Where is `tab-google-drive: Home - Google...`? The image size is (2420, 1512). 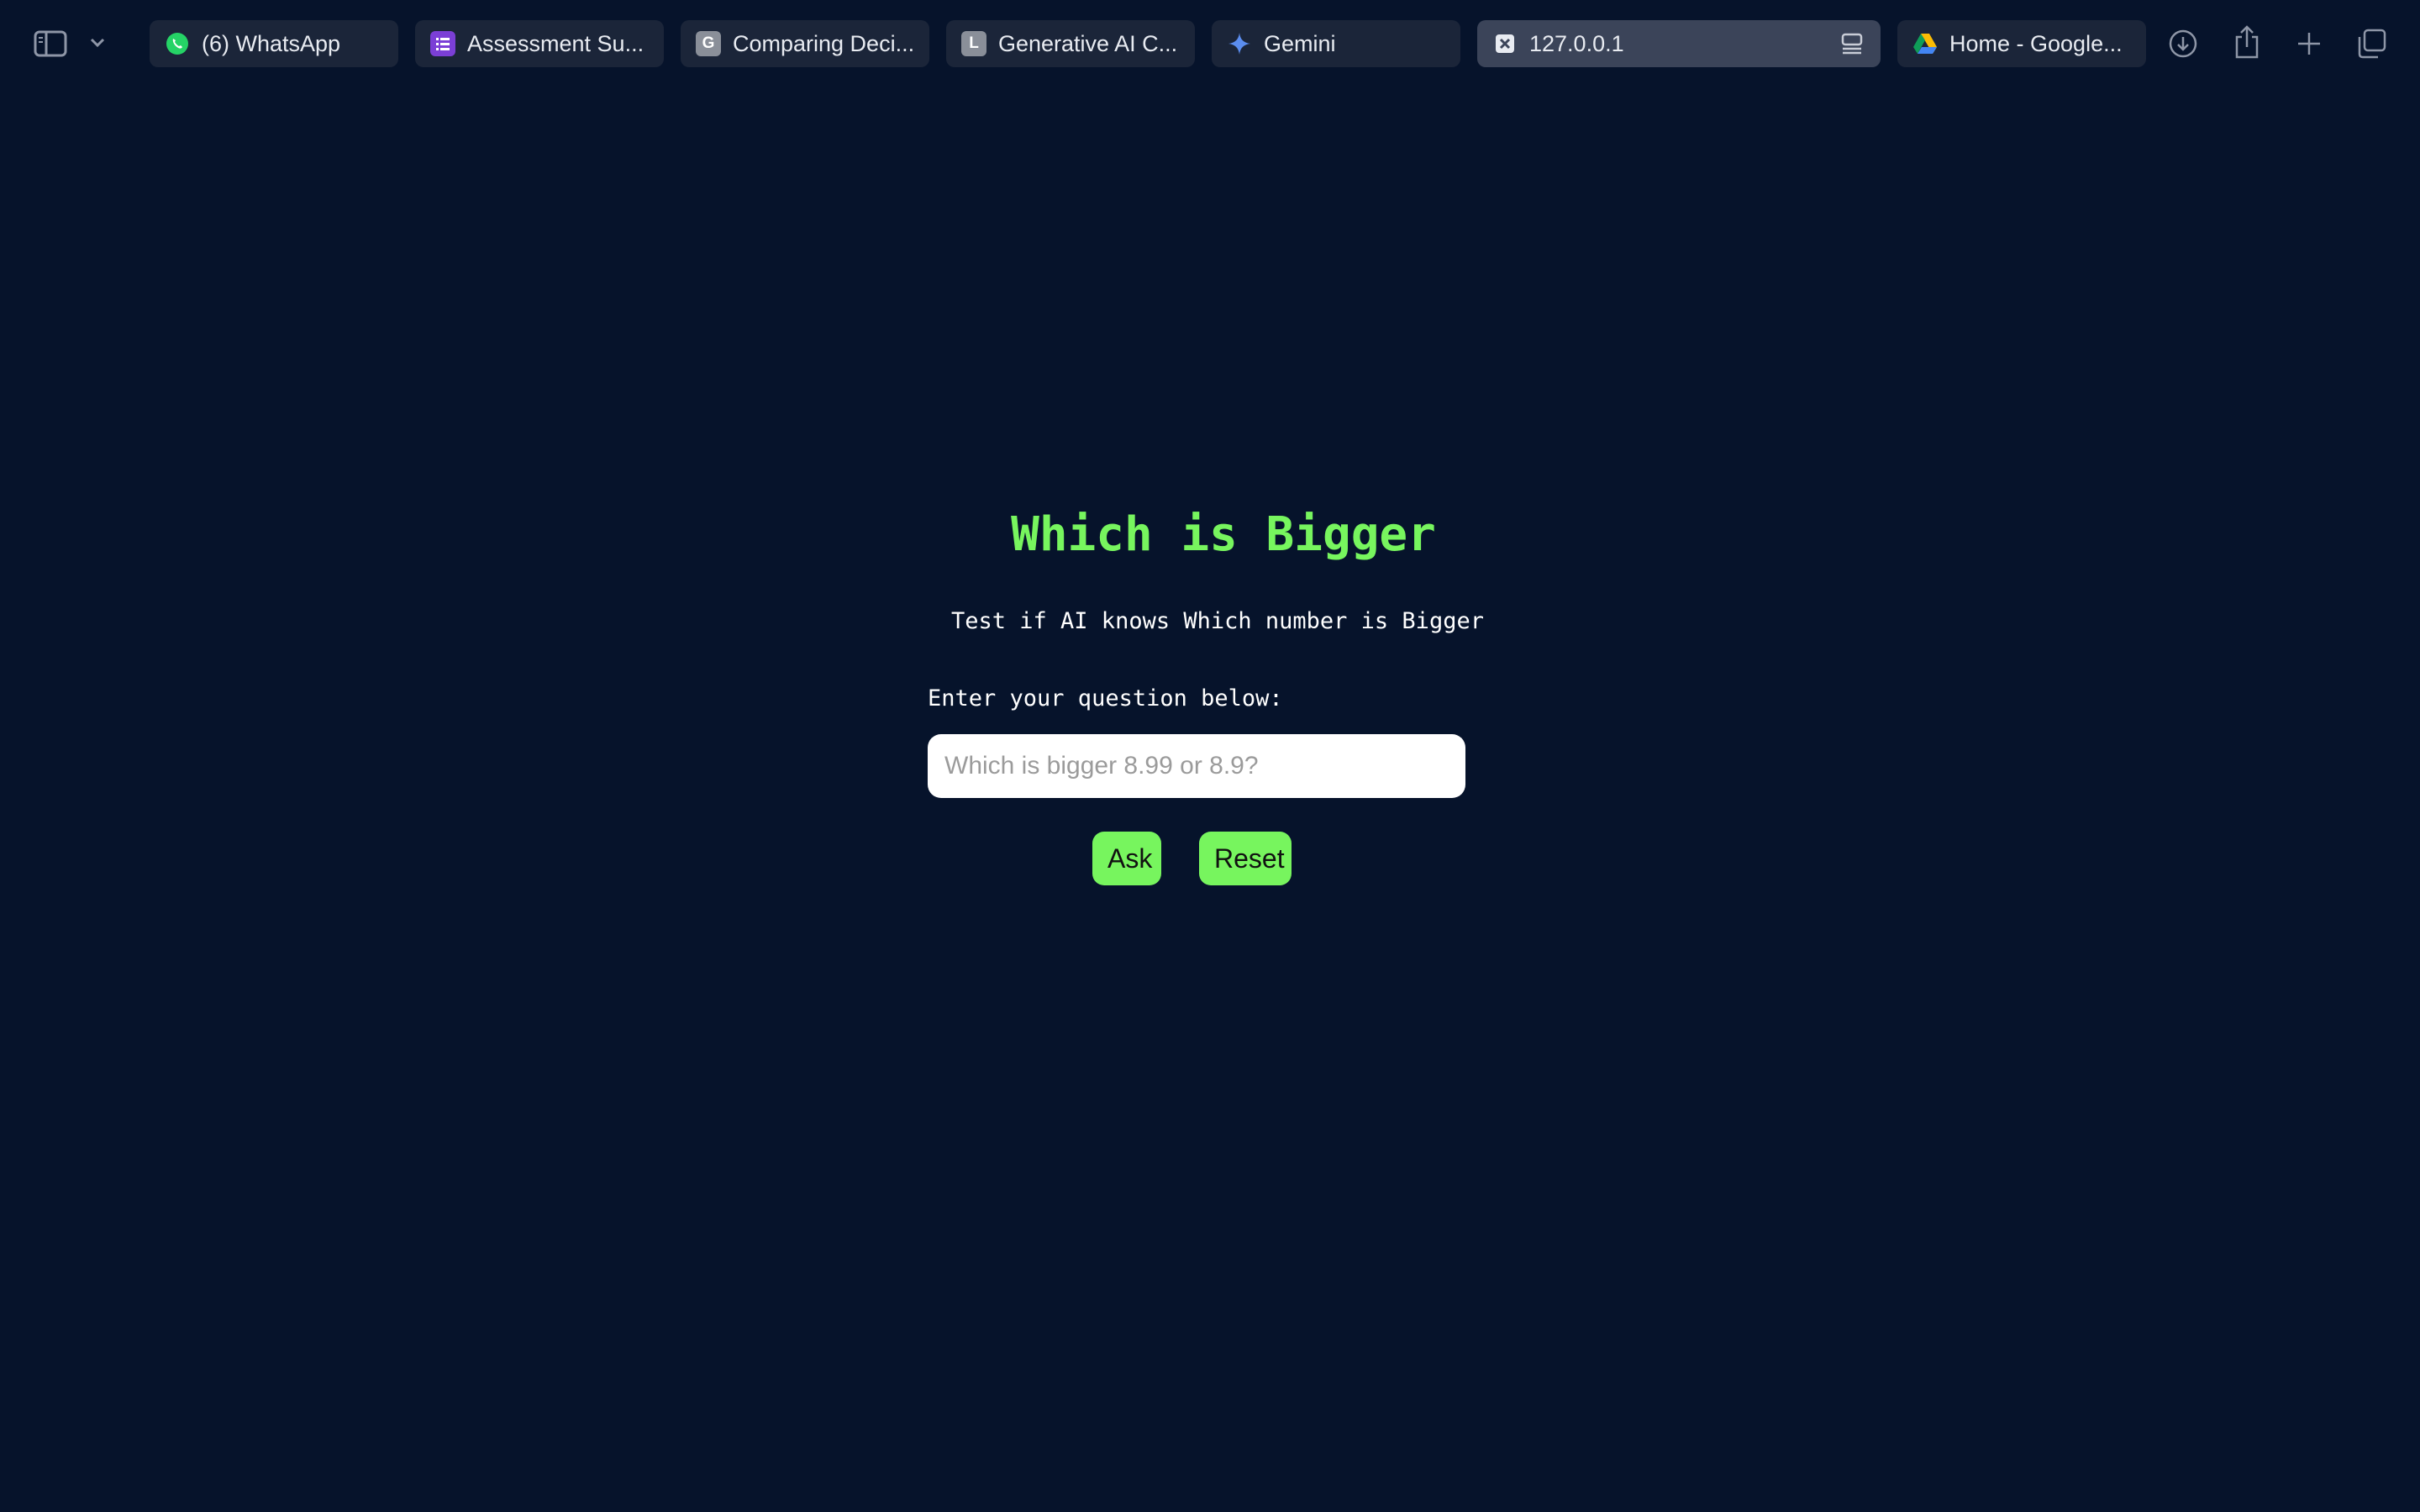 tab-google-drive: Home - Google... is located at coordinates (2022, 43).